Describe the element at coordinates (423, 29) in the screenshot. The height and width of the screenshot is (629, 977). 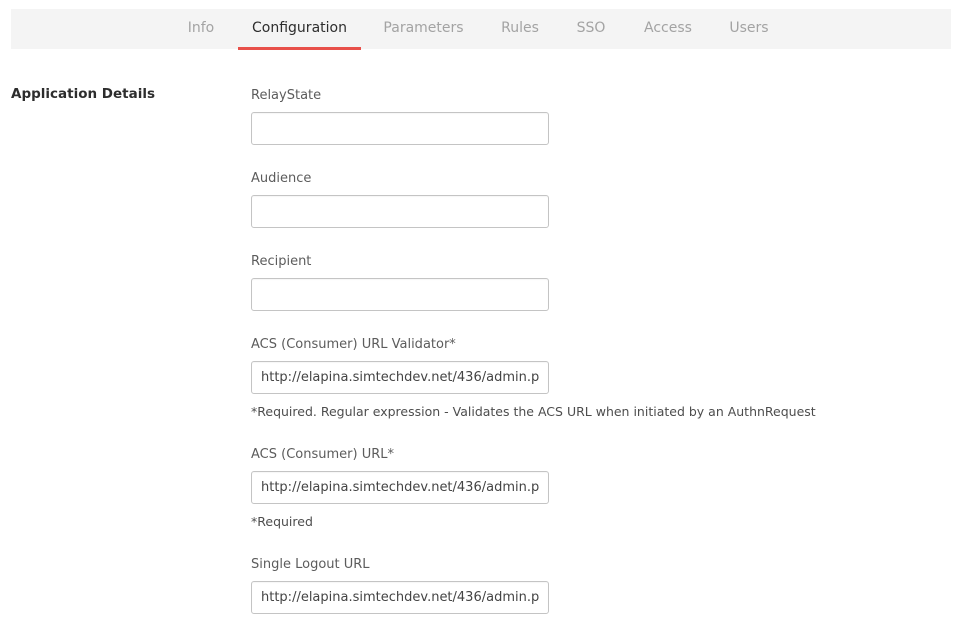
I see `tab-parameters: Parameters` at that location.